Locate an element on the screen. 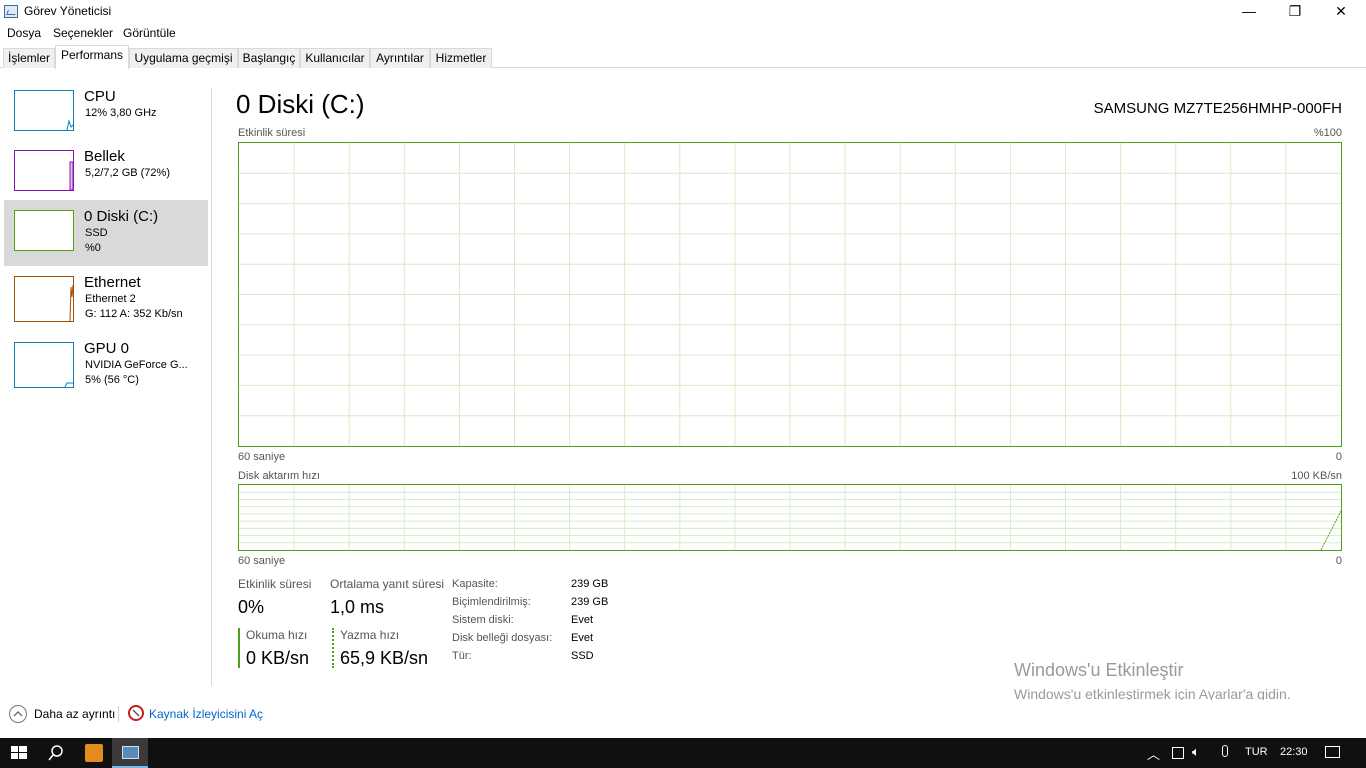  page-title: 0 Diski (C:) is located at coordinates (300, 104).